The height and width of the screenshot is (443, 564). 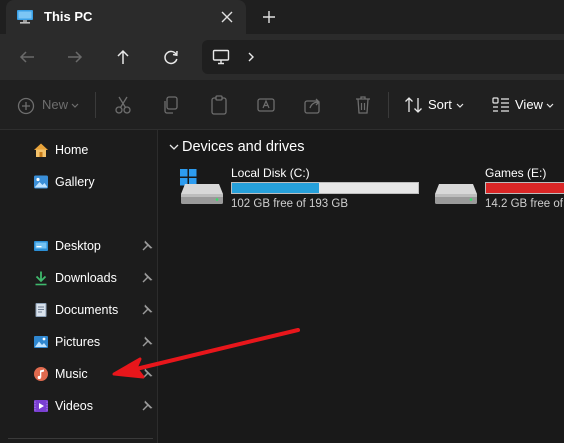 I want to click on drive-e: Games (E:) 14.2 GB free of, so click(x=498, y=189).